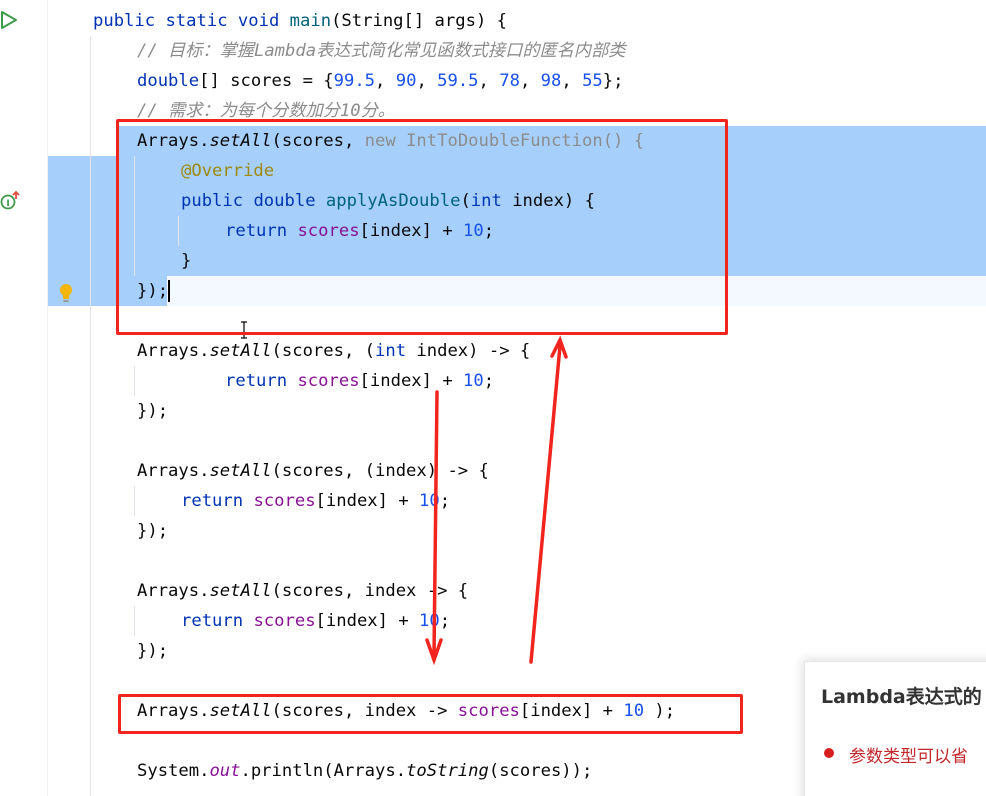 The width and height of the screenshot is (986, 796). I want to click on intention-bulb-icon, so click(66, 293).